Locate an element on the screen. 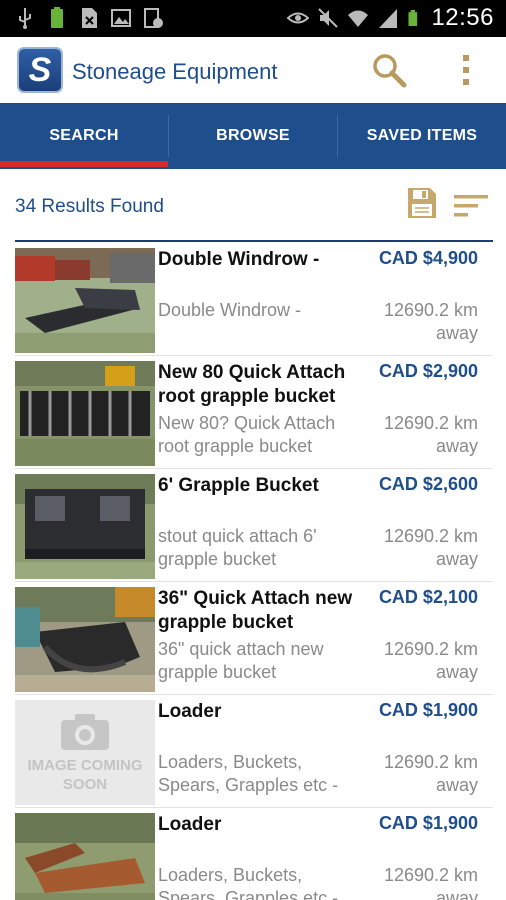 The width and height of the screenshot is (506, 900). tab-bar: SEARCH BROWSE SAVED ITEMS is located at coordinates (253, 136).